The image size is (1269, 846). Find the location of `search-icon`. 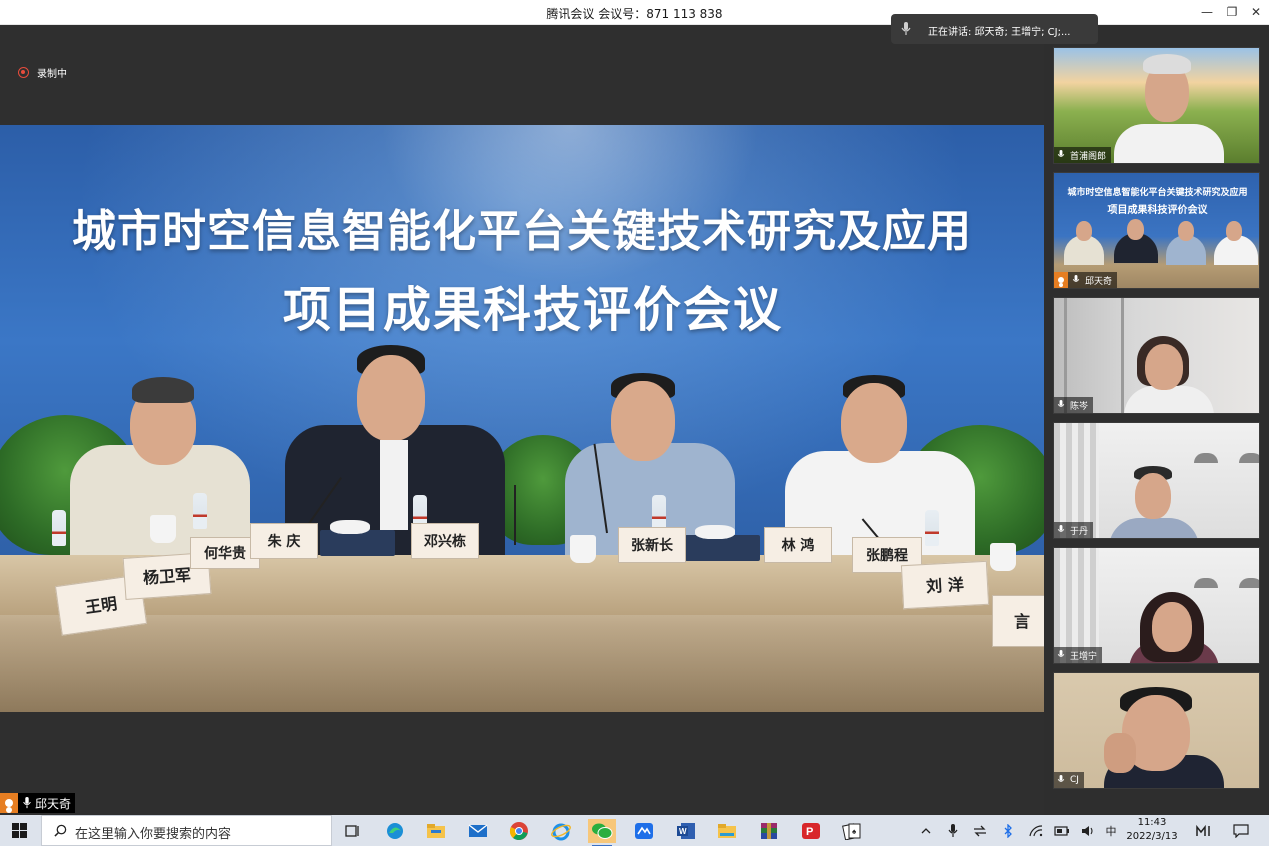

search-icon is located at coordinates (60, 830).